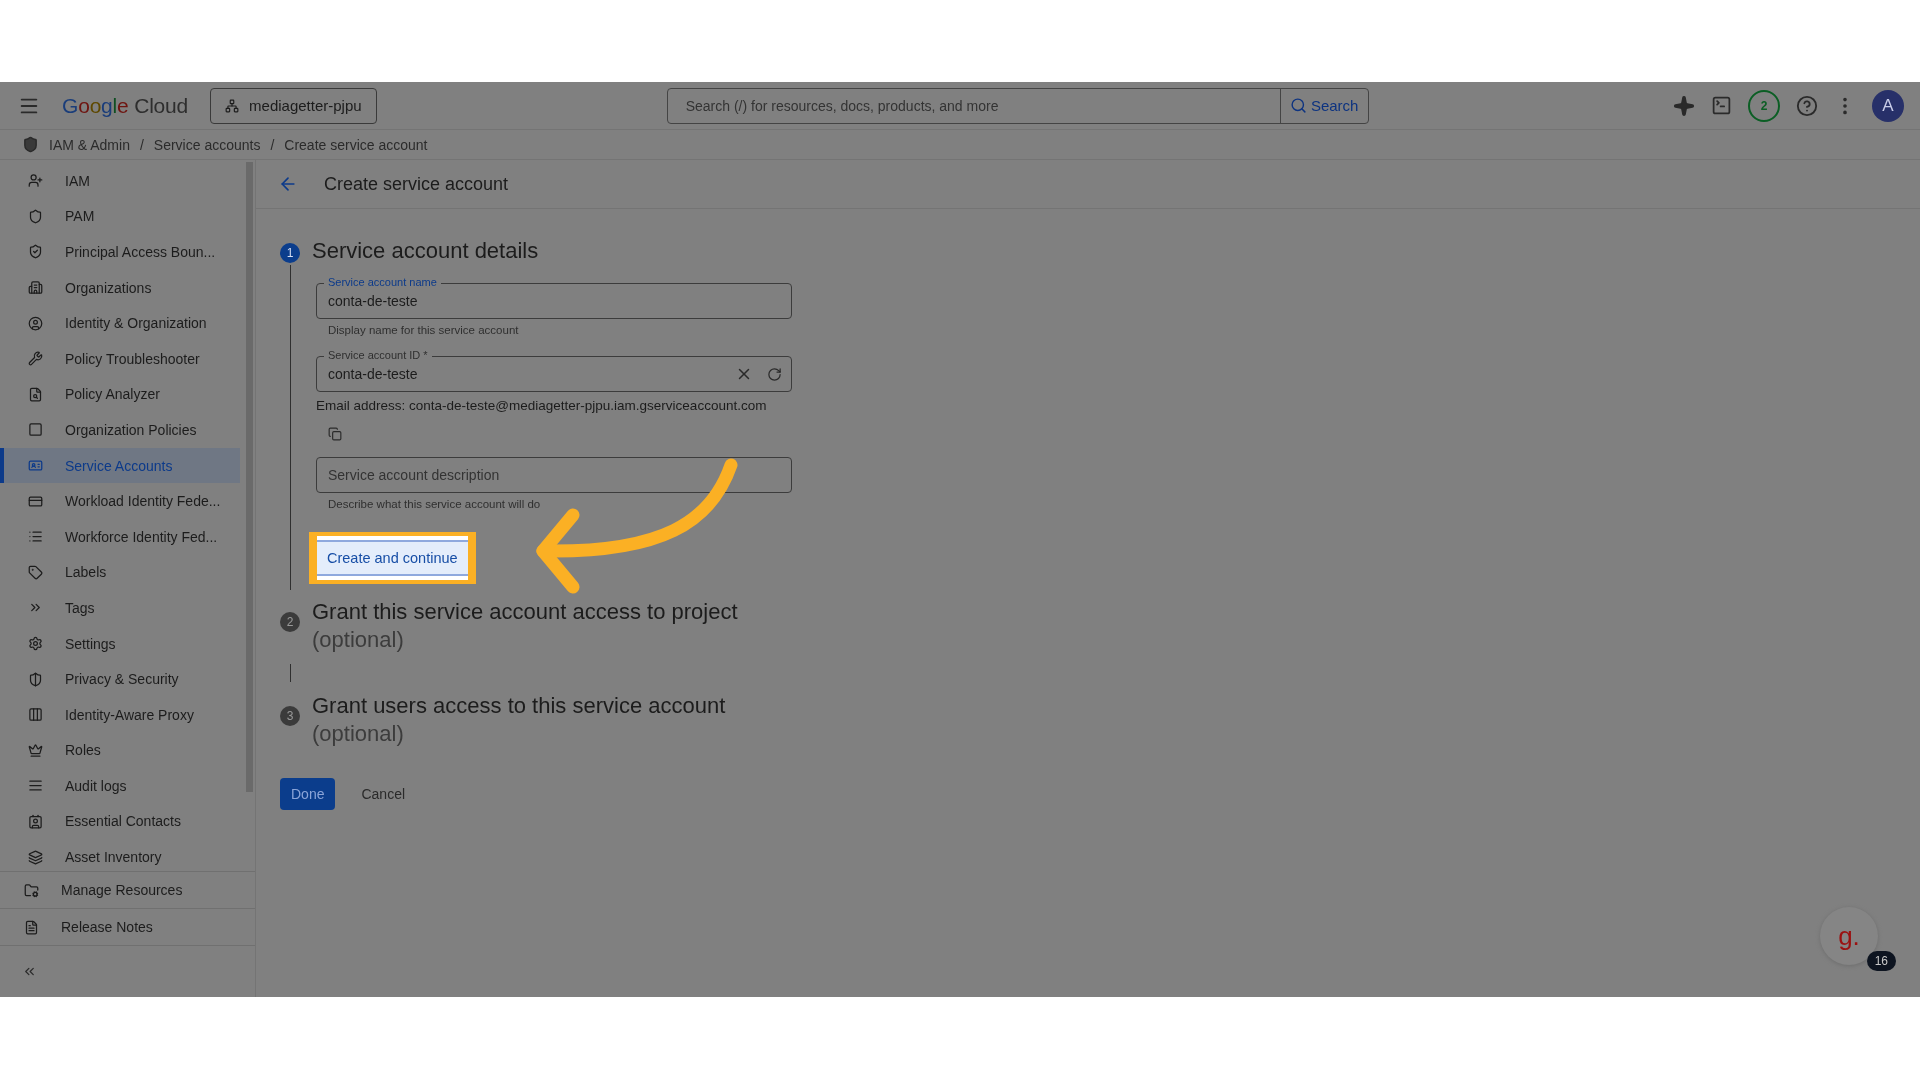  Describe the element at coordinates (542, 405) in the screenshot. I see `email-address: Email address: conta-de-teste@mediagetter-pjpu.iam.gserviceaccount.com` at that location.